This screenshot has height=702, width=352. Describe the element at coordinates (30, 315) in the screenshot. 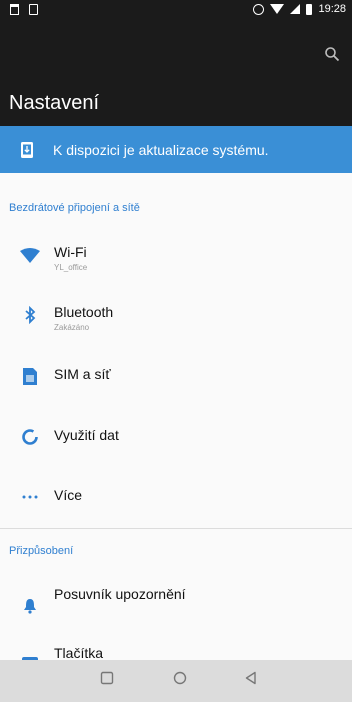

I see `bluetooth-icon` at that location.